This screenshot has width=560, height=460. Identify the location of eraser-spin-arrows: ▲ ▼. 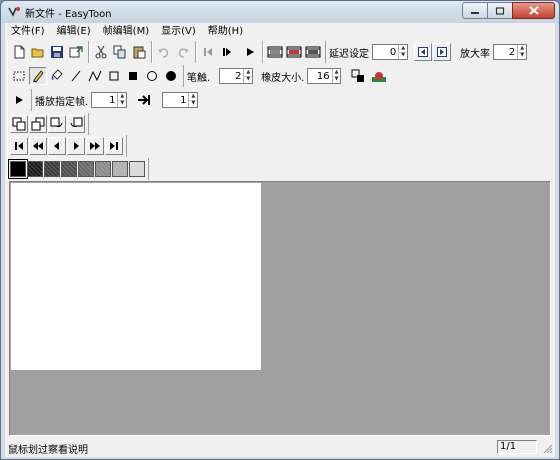
(336, 76).